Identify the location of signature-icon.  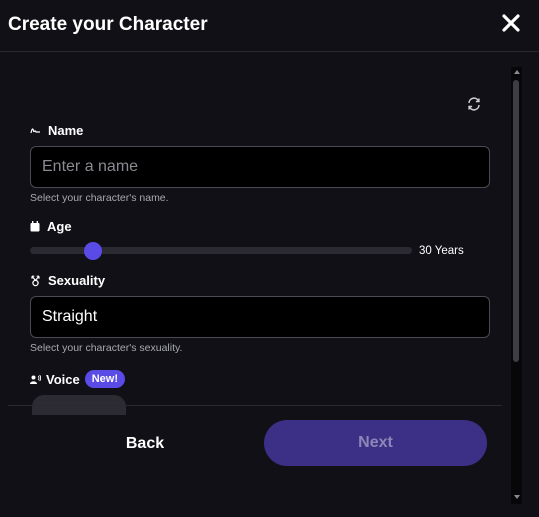
(35, 131).